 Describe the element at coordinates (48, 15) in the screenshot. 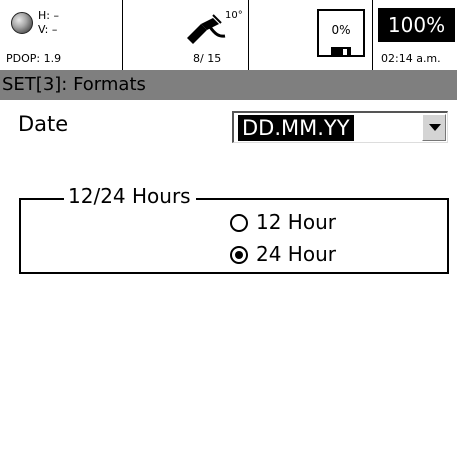

I see `gps-h-value: H: –` at that location.